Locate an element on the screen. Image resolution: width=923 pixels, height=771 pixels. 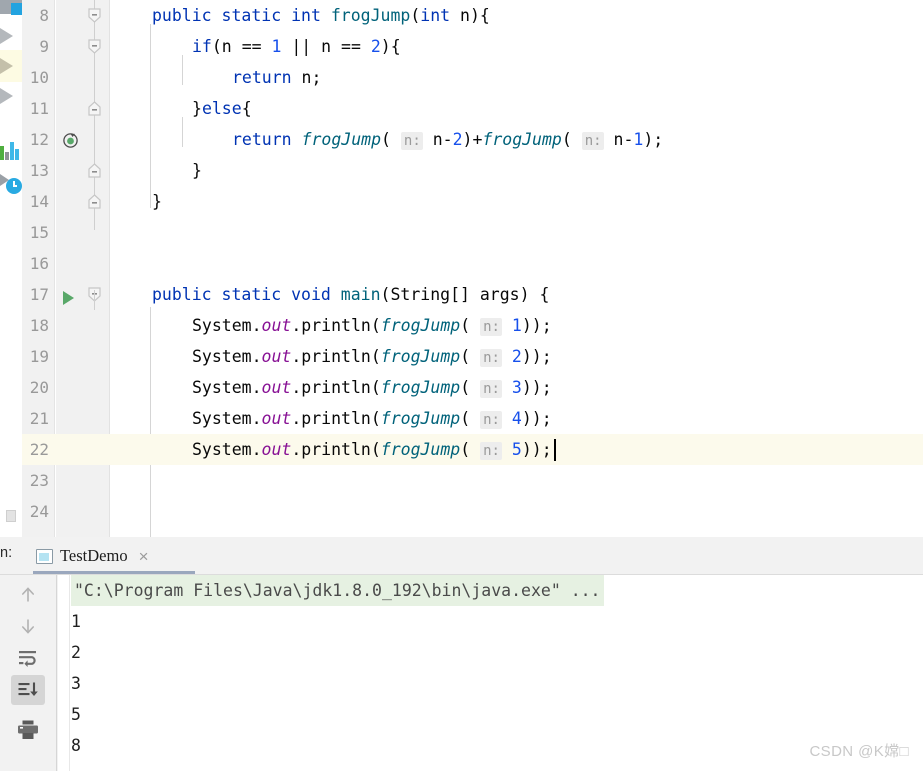
code-token: 4 is located at coordinates (516, 418).